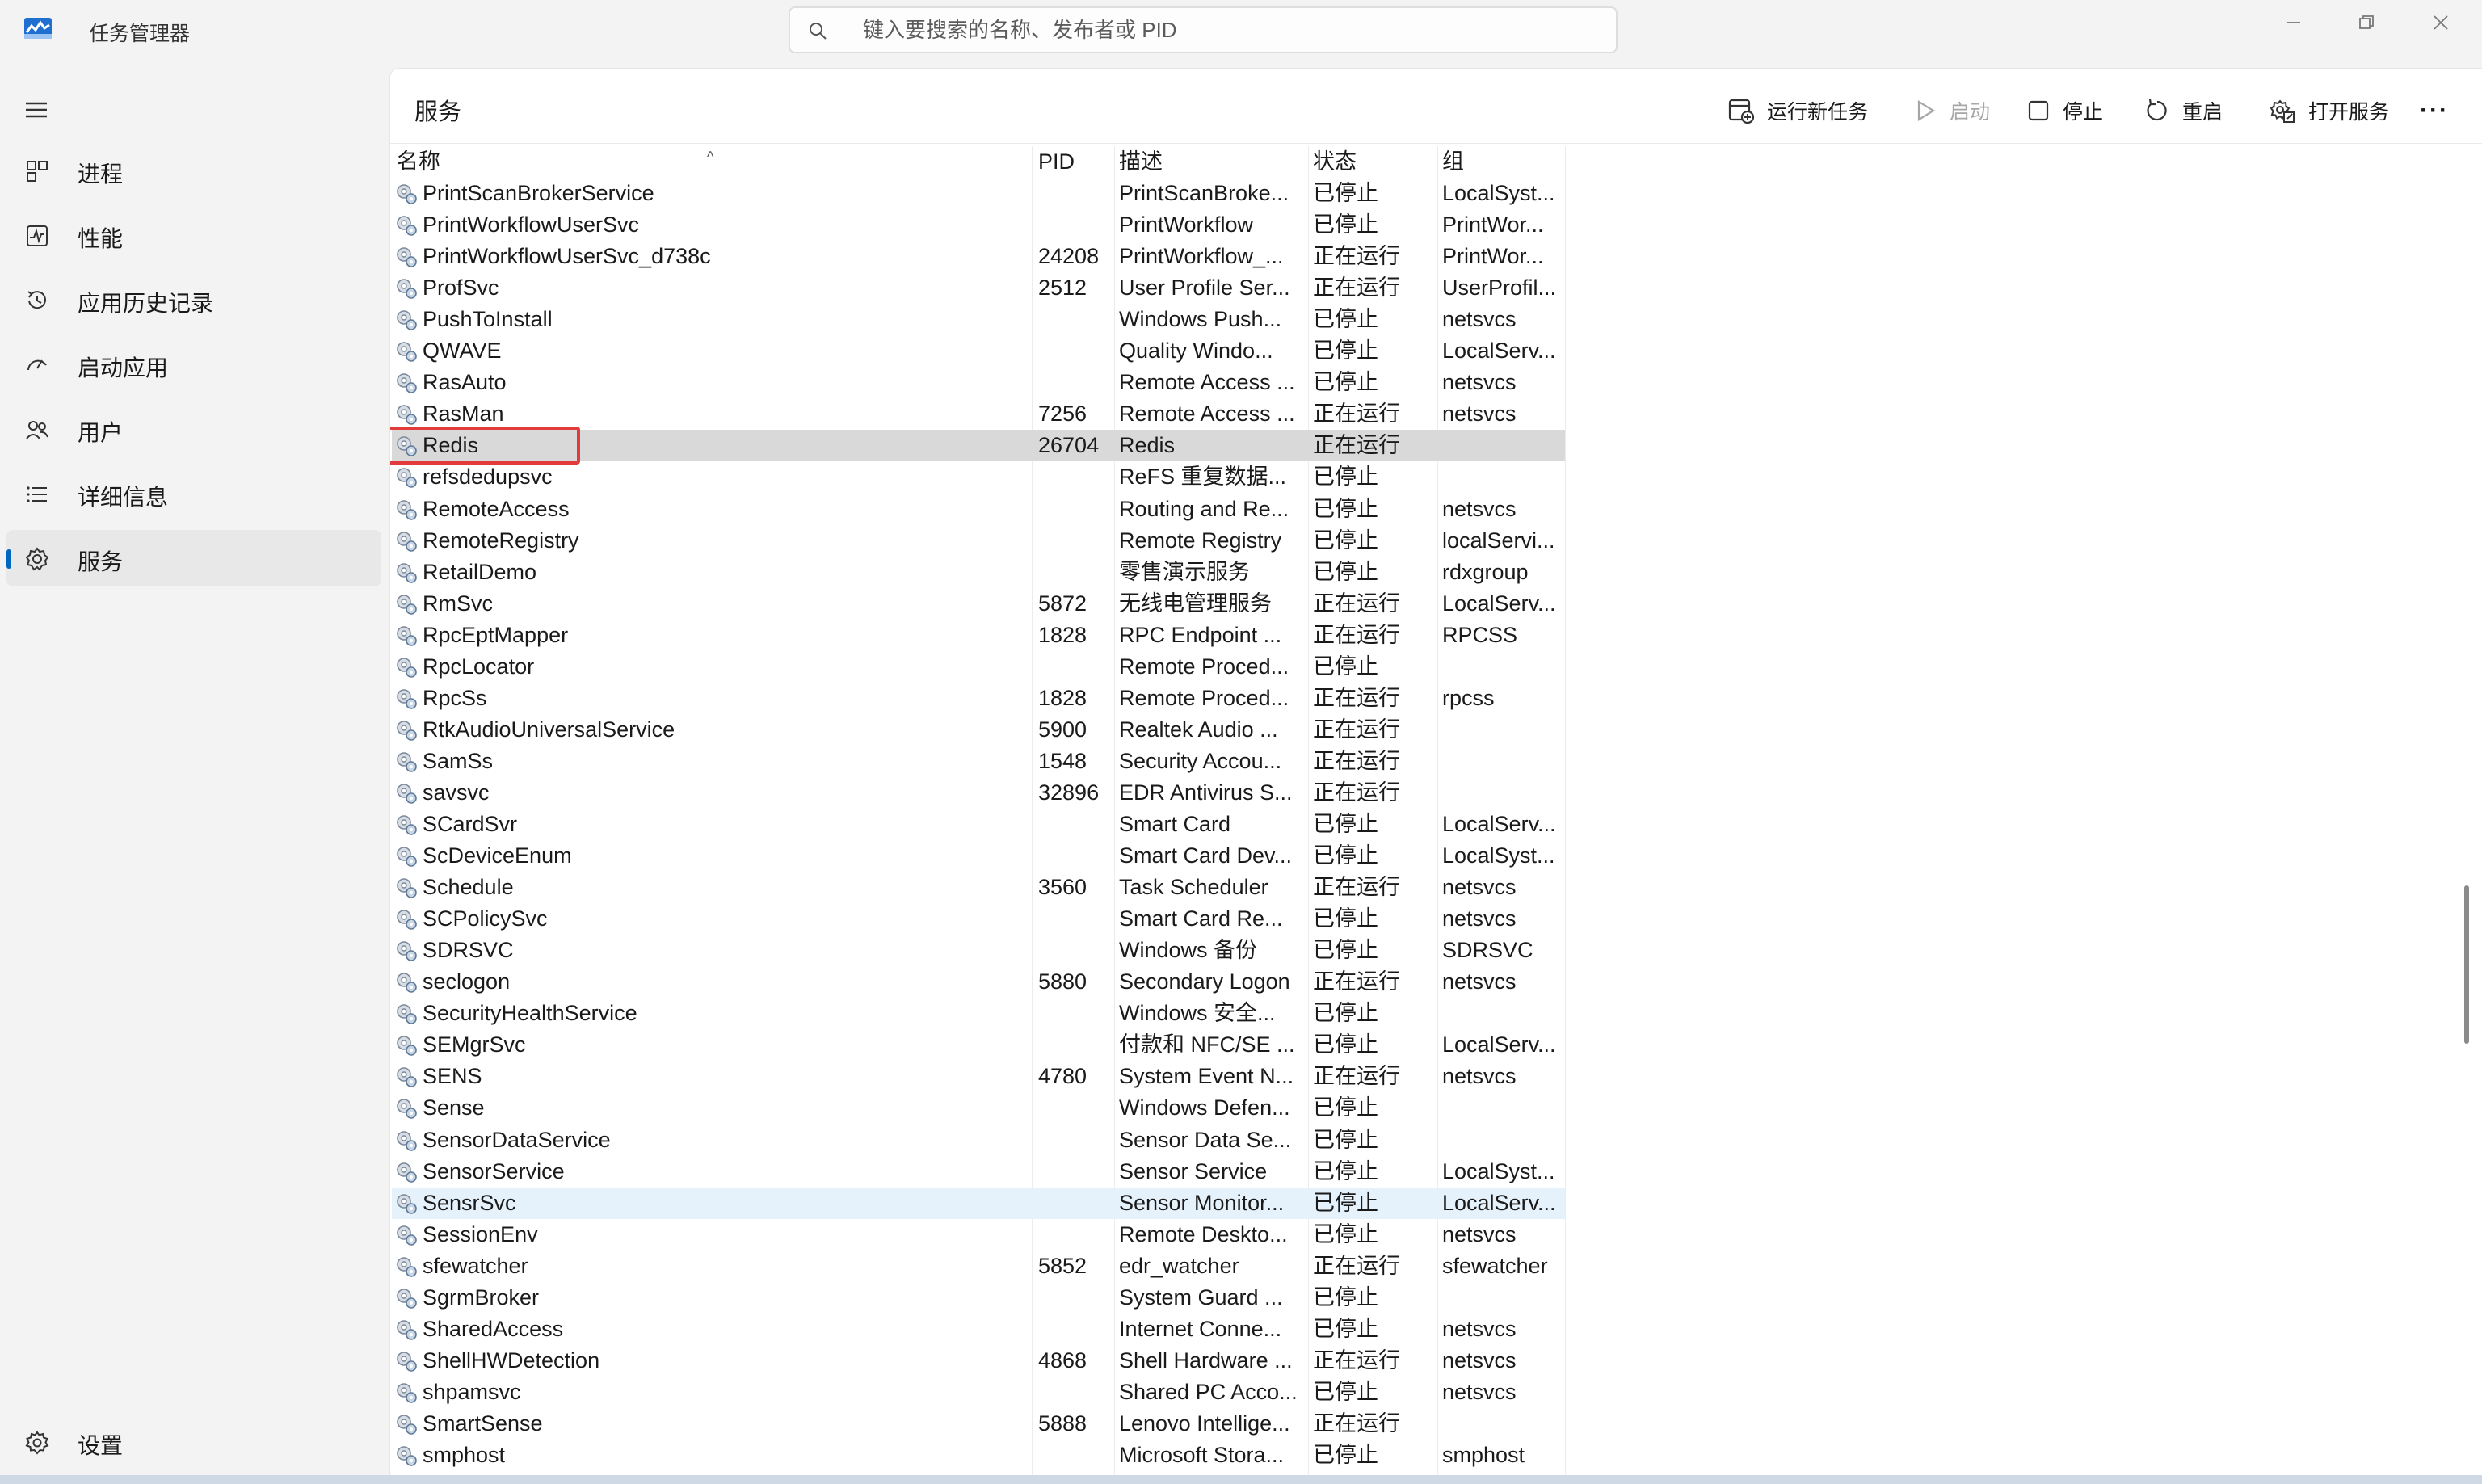 The height and width of the screenshot is (1484, 2482). What do you see at coordinates (194, 558) in the screenshot?
I see `nav-item-services: 服务` at bounding box center [194, 558].